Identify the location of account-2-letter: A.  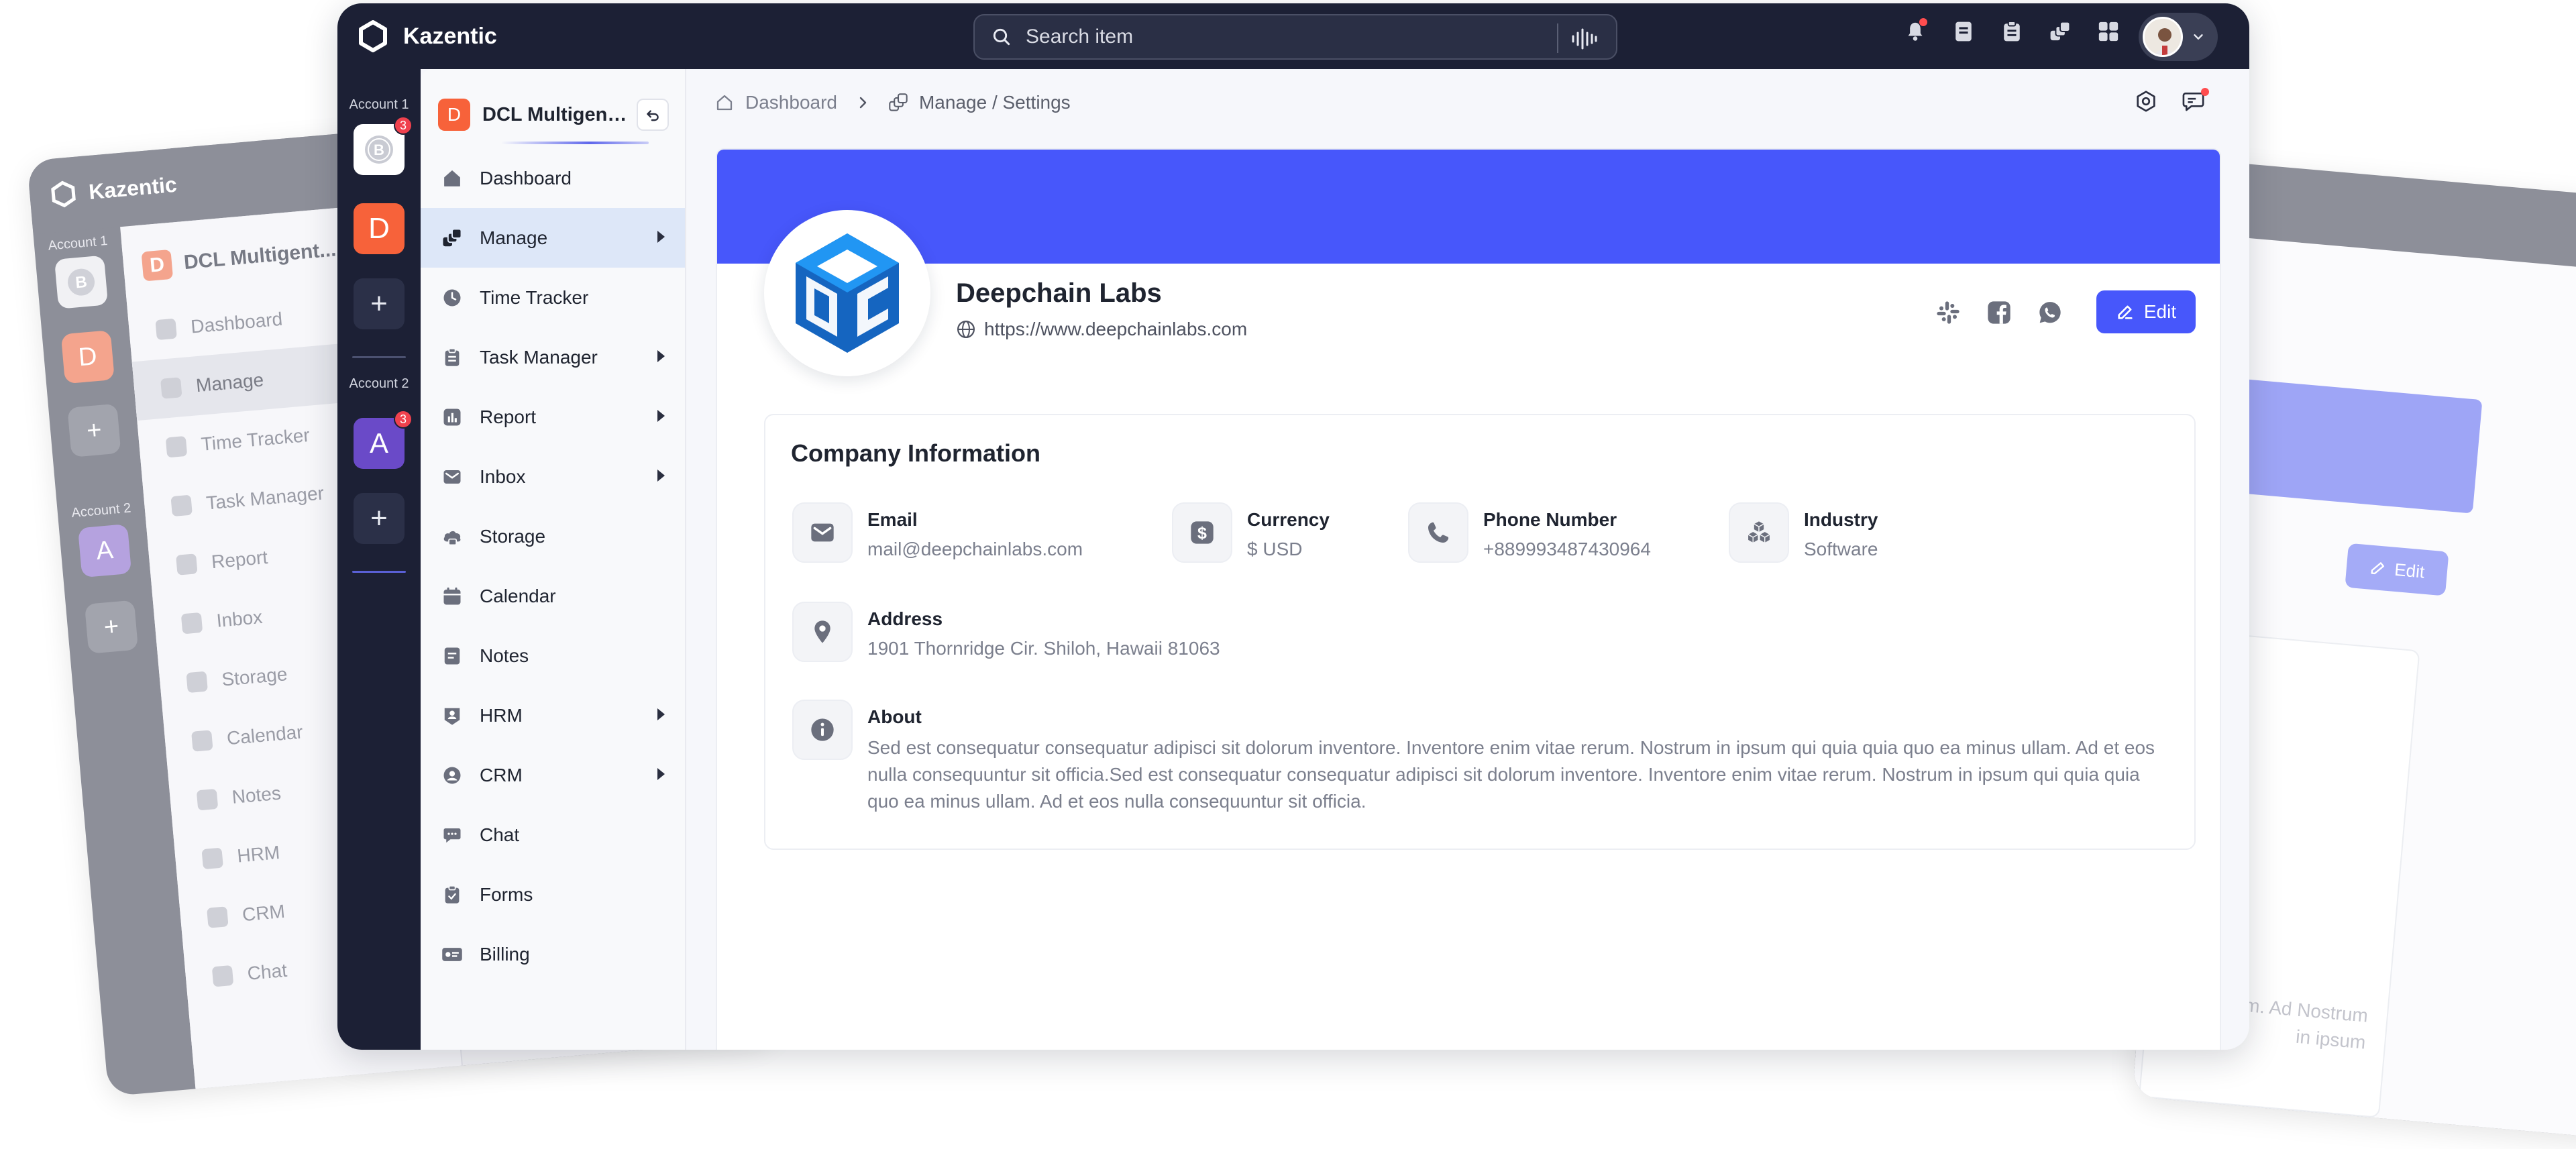
(378, 443).